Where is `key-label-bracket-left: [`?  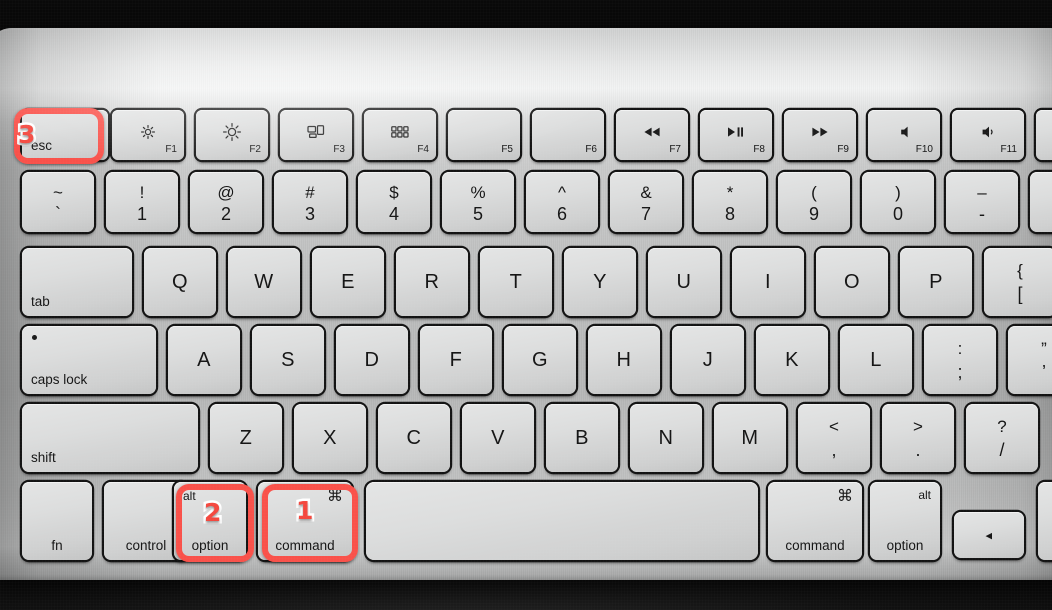 key-label-bracket-left: [ is located at coordinates (1020, 294).